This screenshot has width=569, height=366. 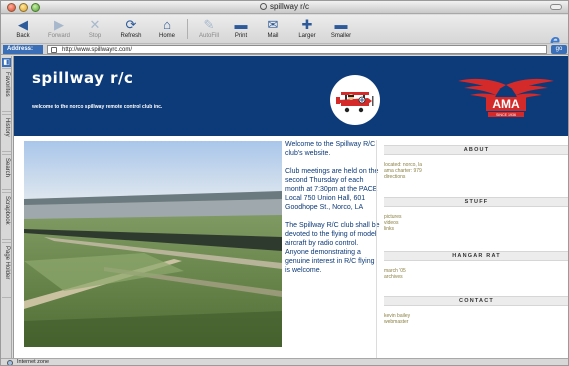 I want to click on refresh-button: ⟳ Refresh, so click(x=131, y=30).